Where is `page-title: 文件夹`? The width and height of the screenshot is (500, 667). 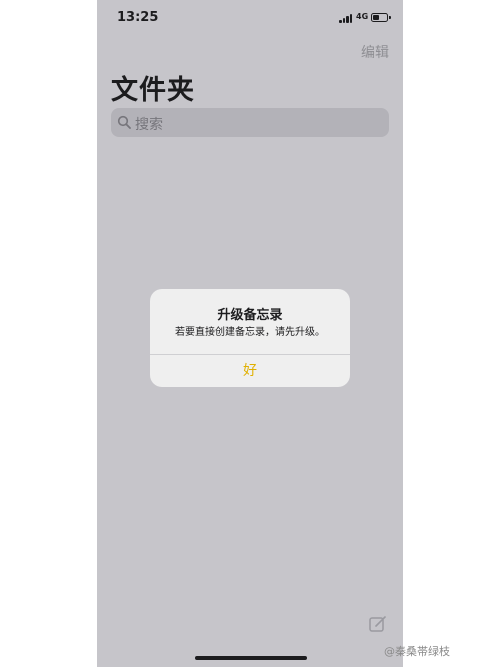 page-title: 文件夹 is located at coordinates (153, 90).